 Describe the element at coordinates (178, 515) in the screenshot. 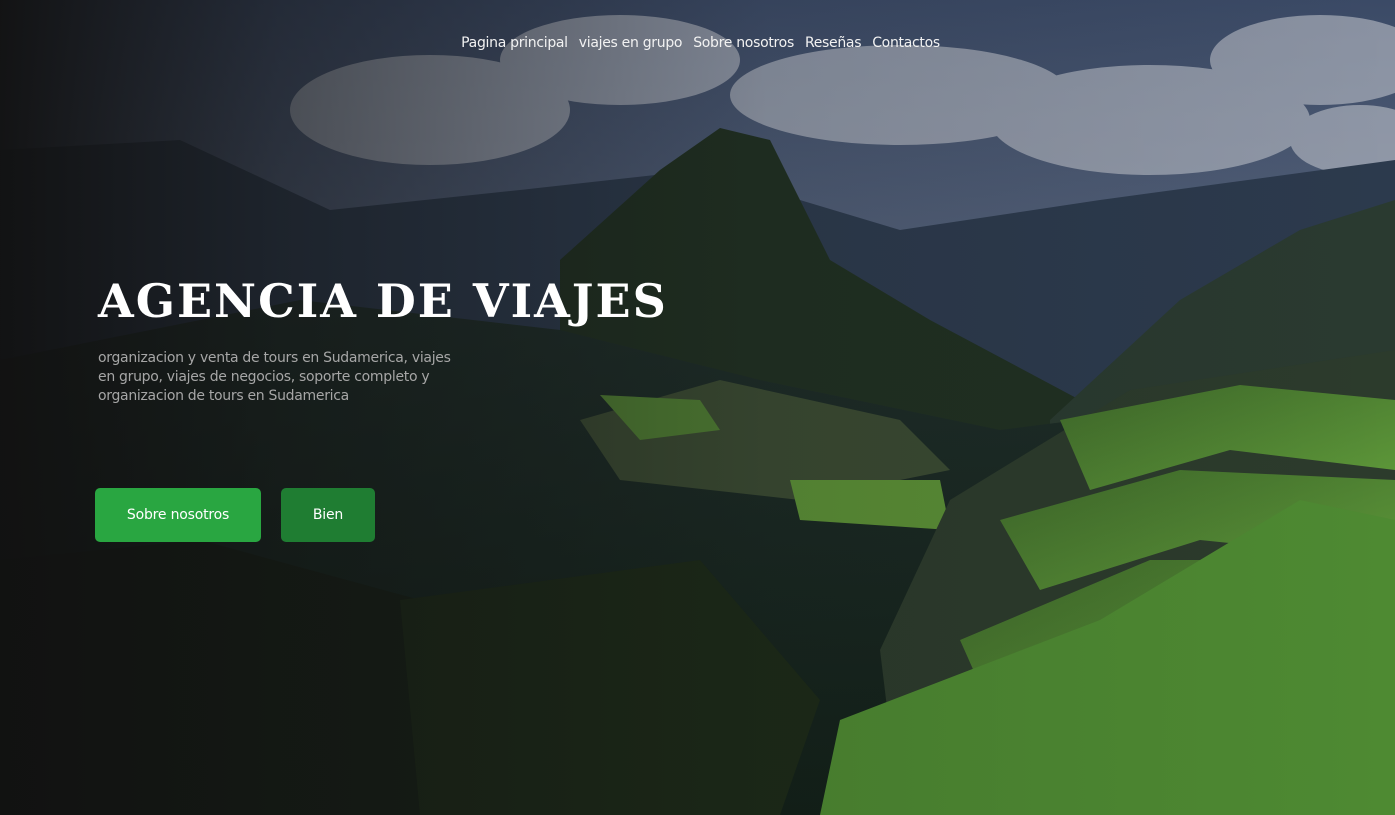

I see `about-button: Sobre nosotros` at that location.